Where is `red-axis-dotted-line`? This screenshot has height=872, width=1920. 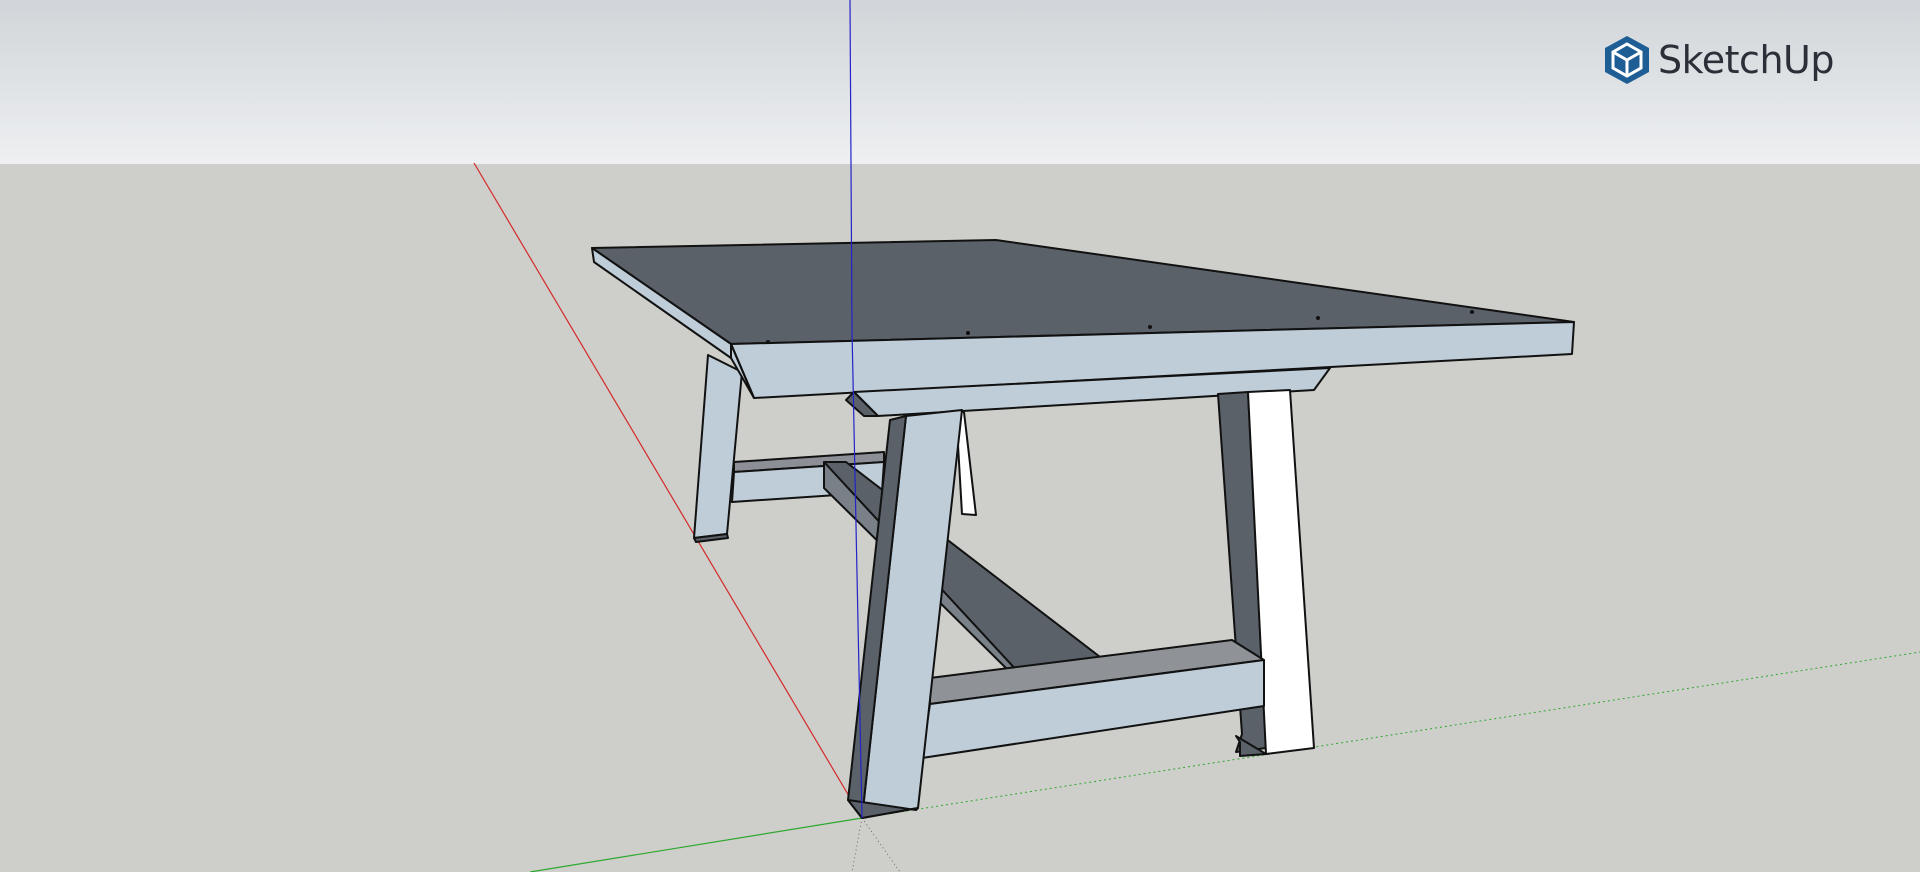 red-axis-dotted-line is located at coordinates (881, 844).